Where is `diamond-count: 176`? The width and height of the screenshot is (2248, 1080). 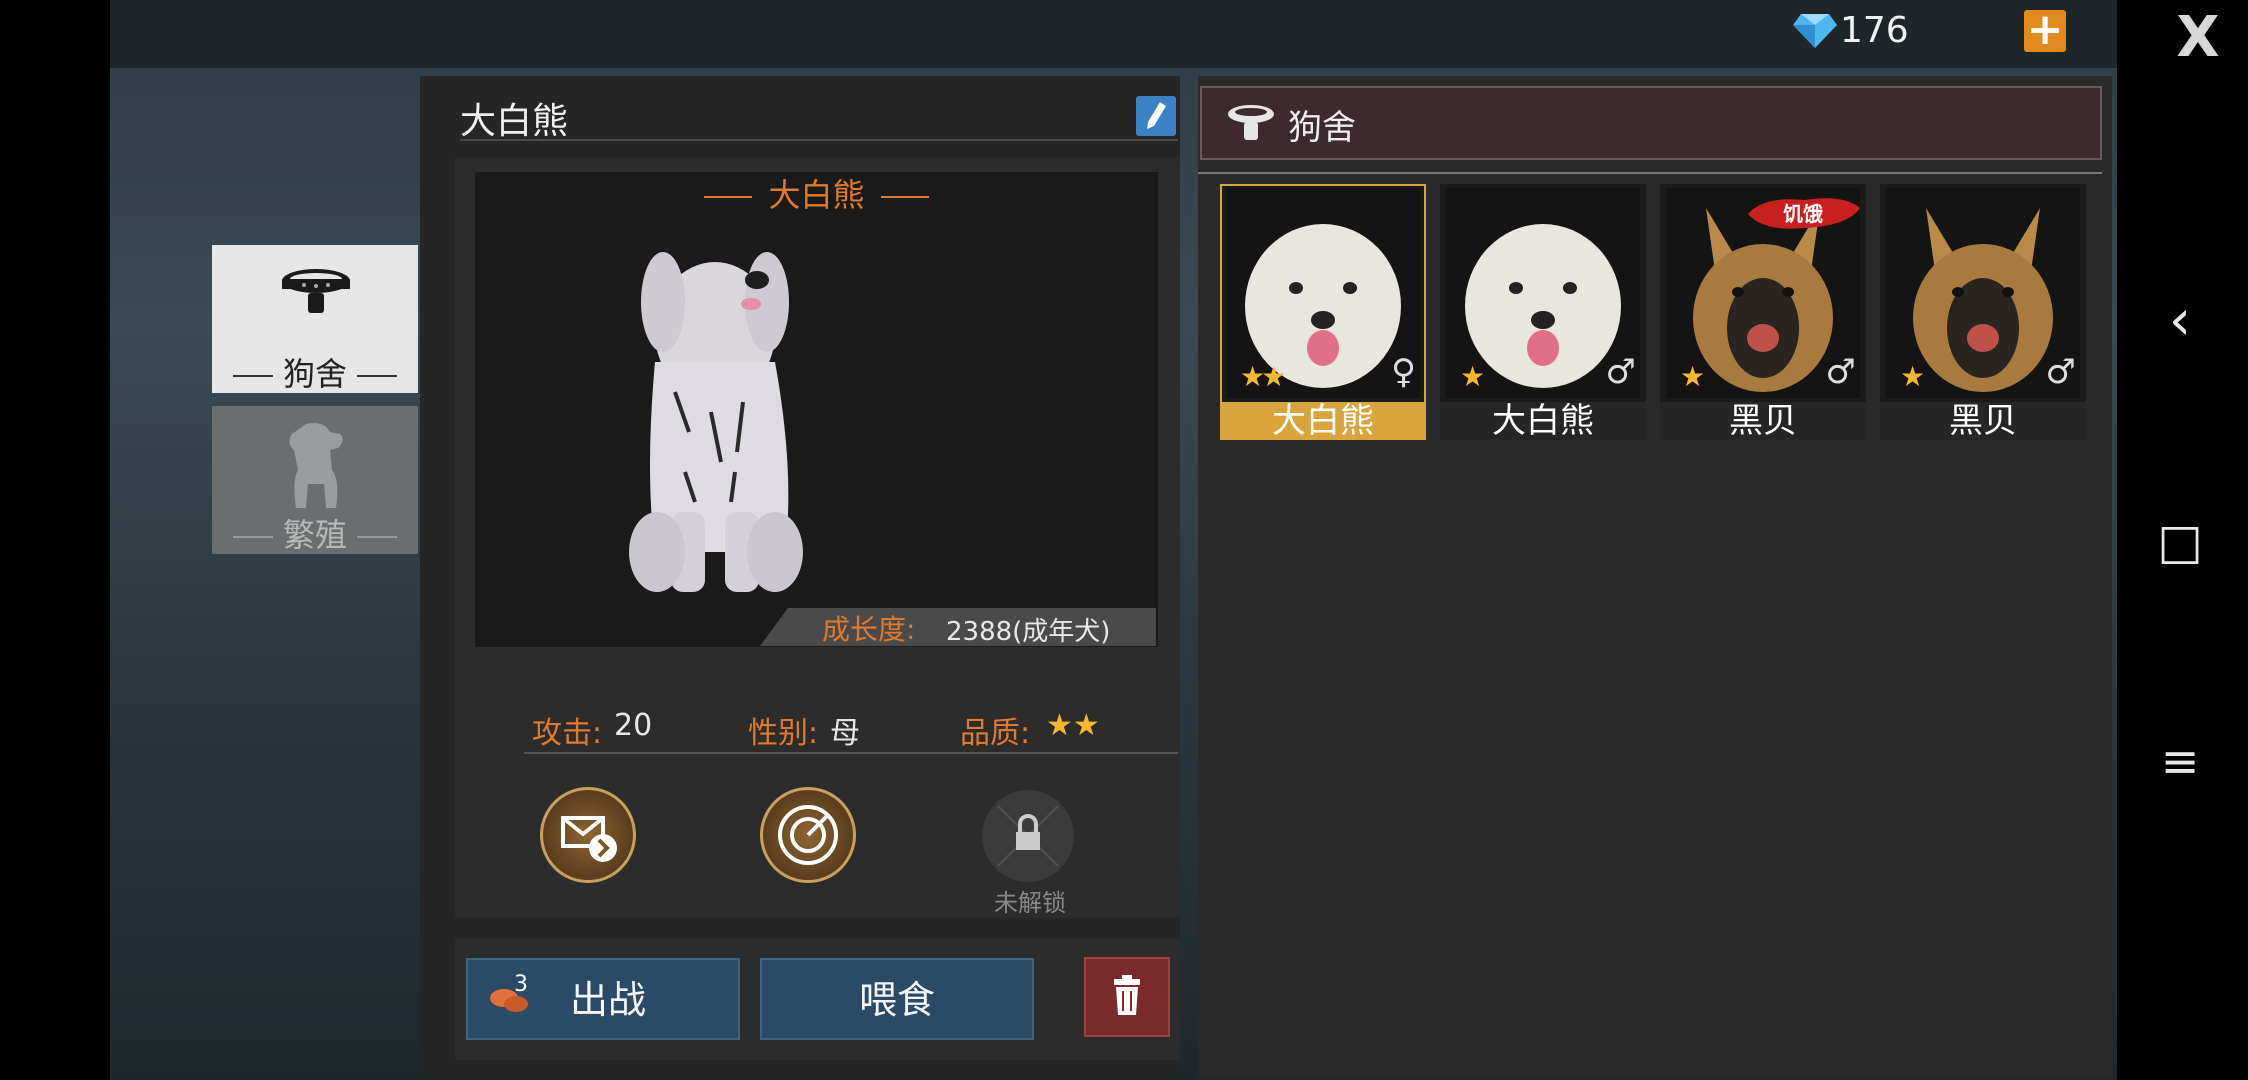 diamond-count: 176 is located at coordinates (1874, 30).